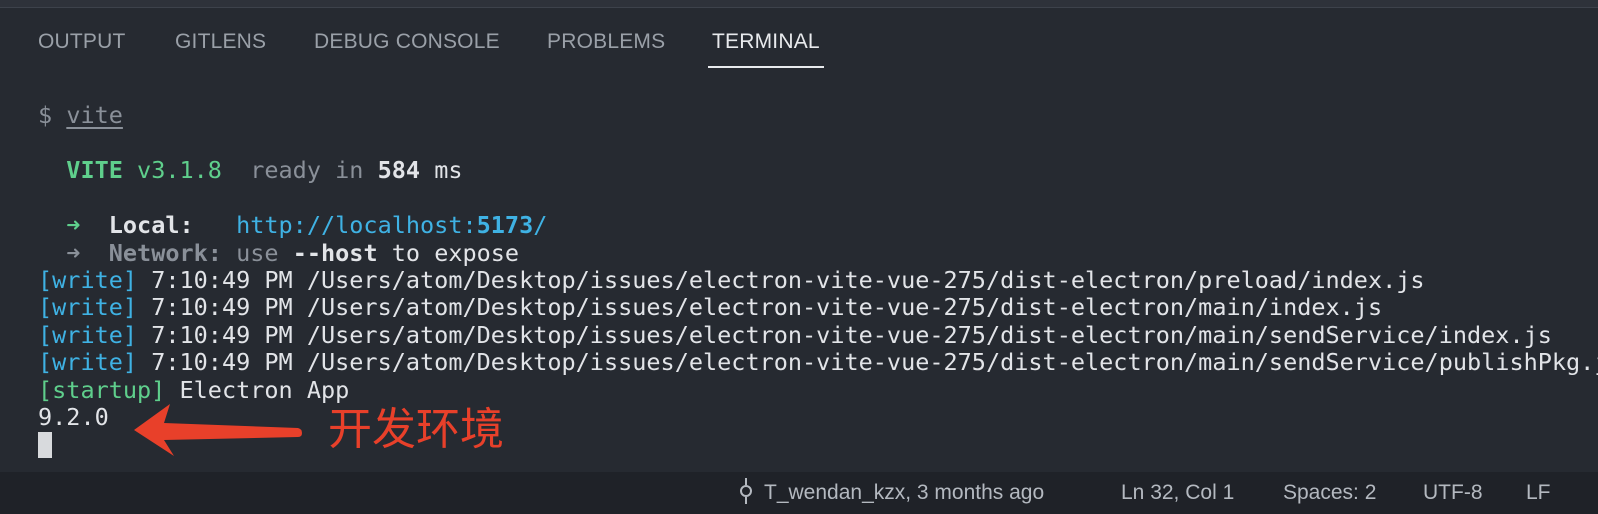  What do you see at coordinates (505, 225) in the screenshot?
I see `local-url-port: 5173` at bounding box center [505, 225].